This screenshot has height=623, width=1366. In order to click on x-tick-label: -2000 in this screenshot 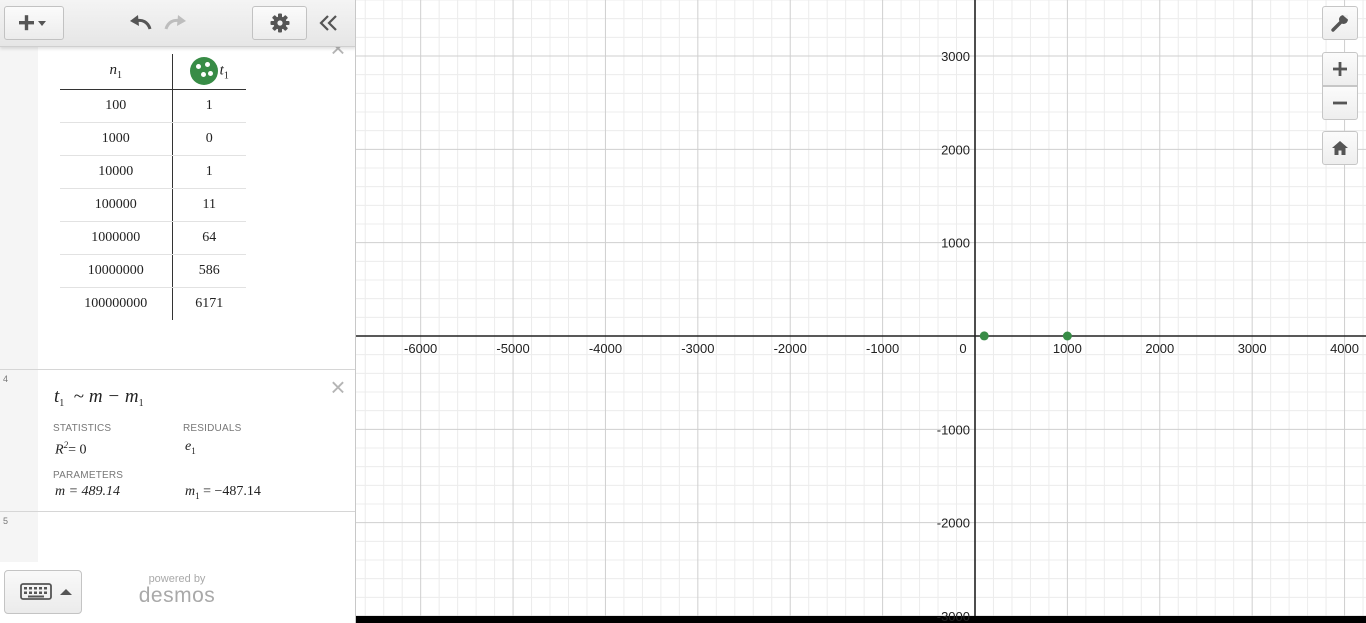, I will do `click(790, 348)`.